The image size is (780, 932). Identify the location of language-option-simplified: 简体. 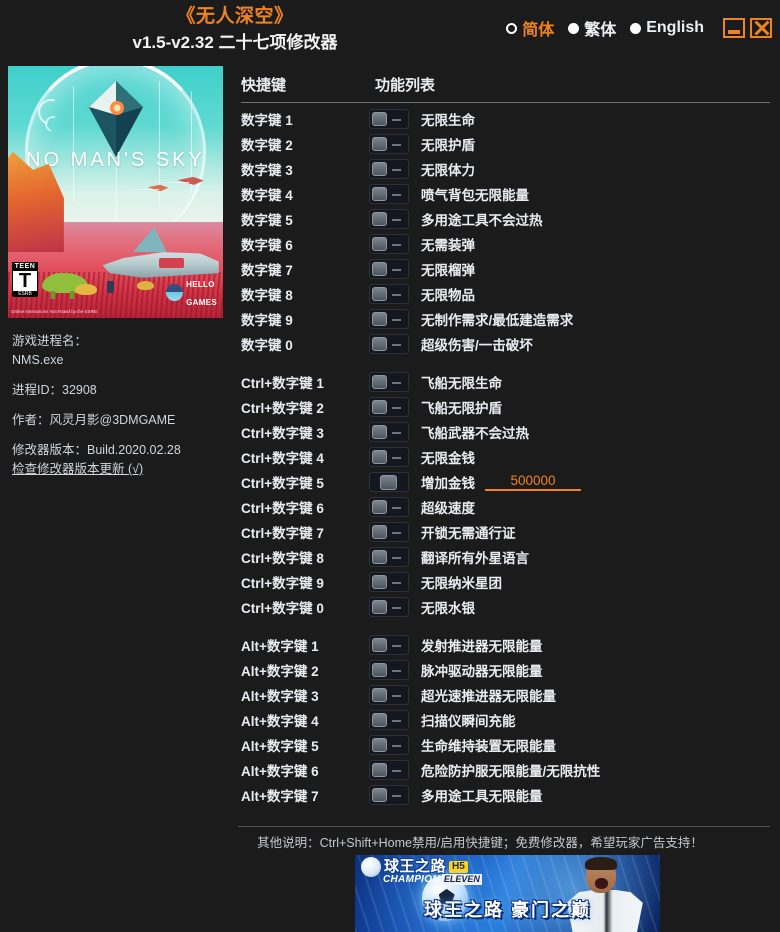
(530, 28).